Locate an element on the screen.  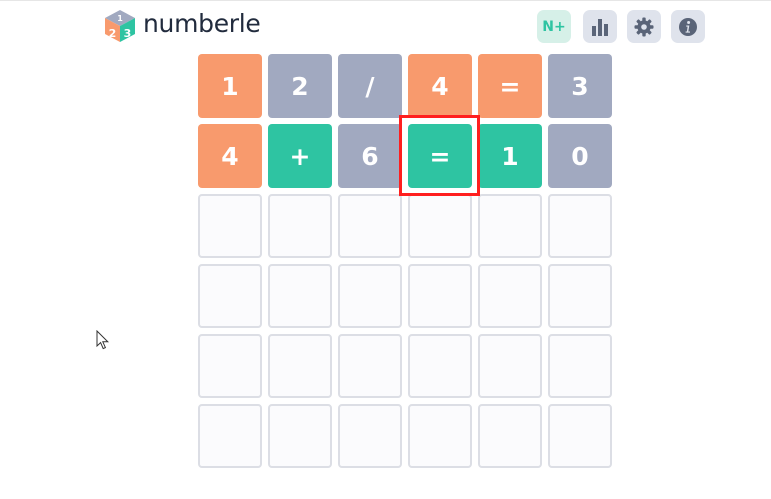
tile-r6-c5 is located at coordinates (510, 436).